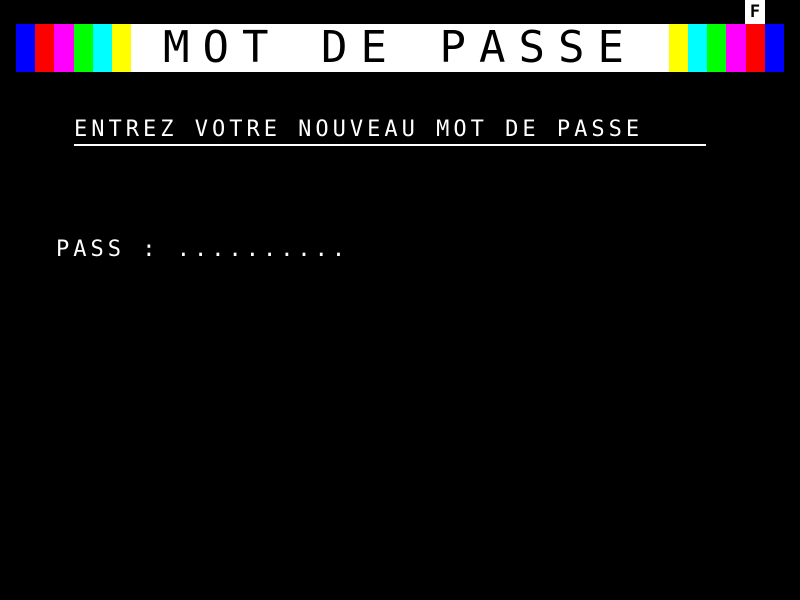 This screenshot has width=800, height=600. I want to click on instruction-heading: ENTREZ VOTRE NOUVEAU MOT DE PASSE, so click(390, 131).